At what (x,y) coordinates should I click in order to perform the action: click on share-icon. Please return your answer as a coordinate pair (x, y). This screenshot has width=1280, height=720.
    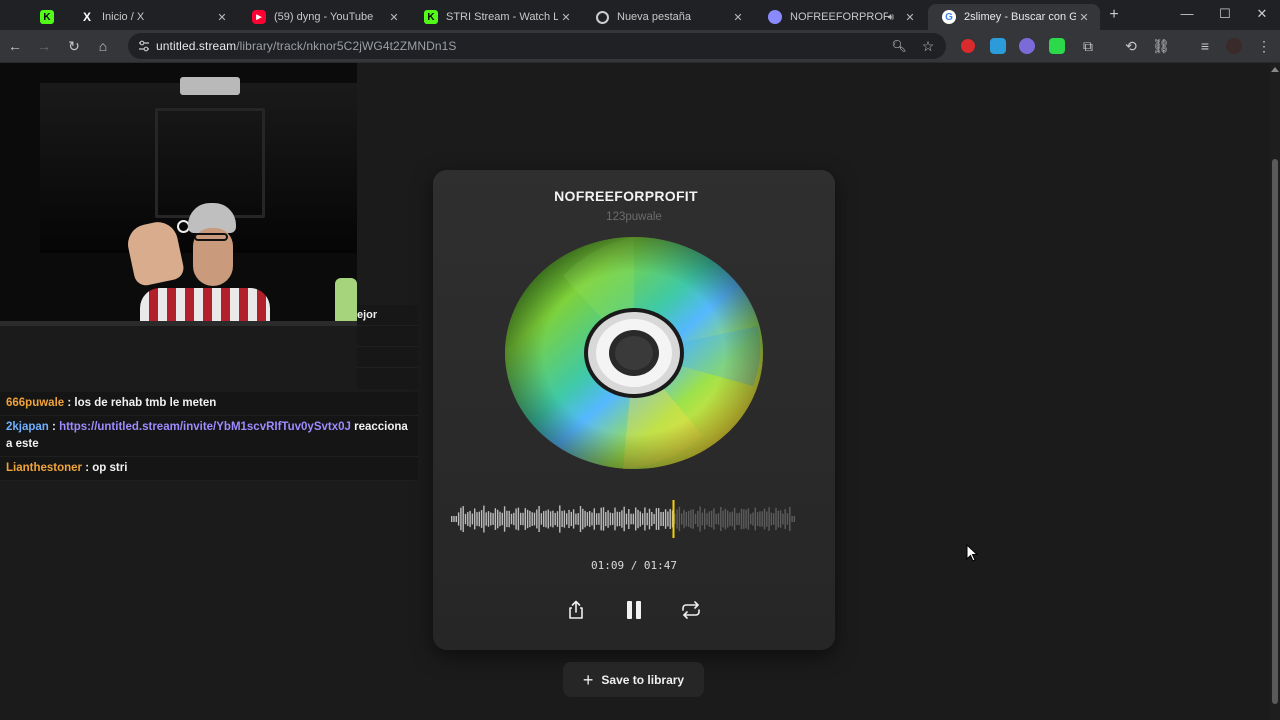
    Looking at the image, I should click on (576, 609).